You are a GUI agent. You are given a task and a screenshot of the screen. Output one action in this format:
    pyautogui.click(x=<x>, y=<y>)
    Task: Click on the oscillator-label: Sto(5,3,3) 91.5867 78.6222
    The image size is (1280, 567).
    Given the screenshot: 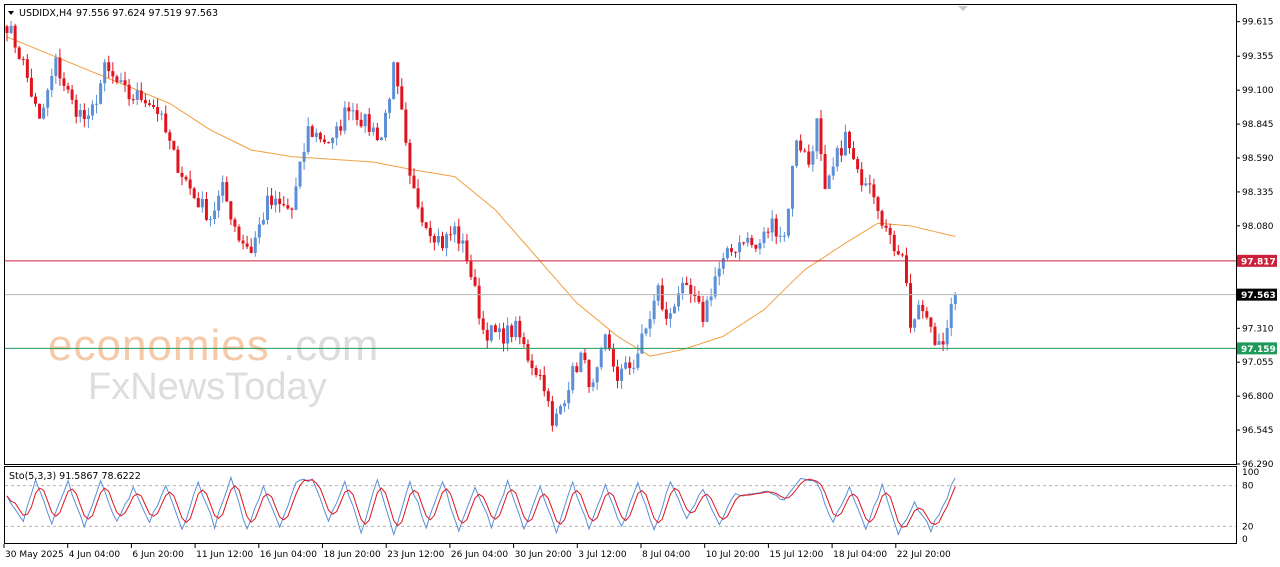 What is the action you would take?
    pyautogui.click(x=75, y=476)
    